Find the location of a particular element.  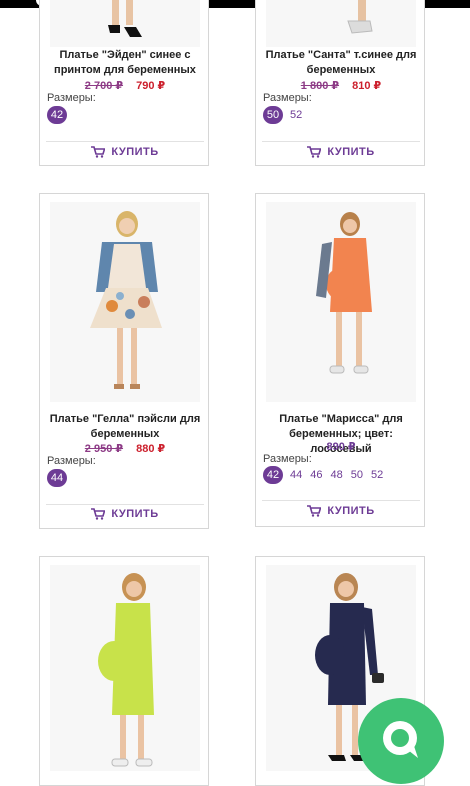

sizes-list: 42 is located at coordinates (57, 115).